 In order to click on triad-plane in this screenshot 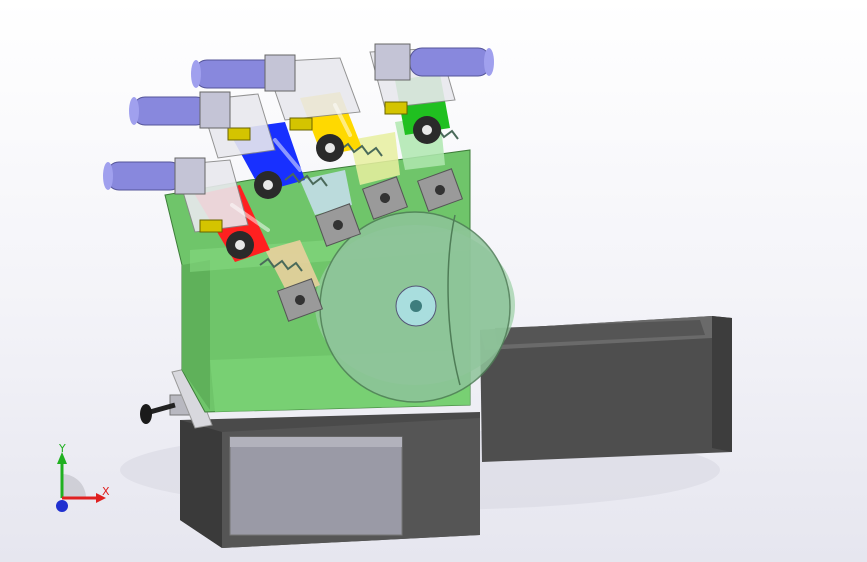, I will do `click(74, 486)`.